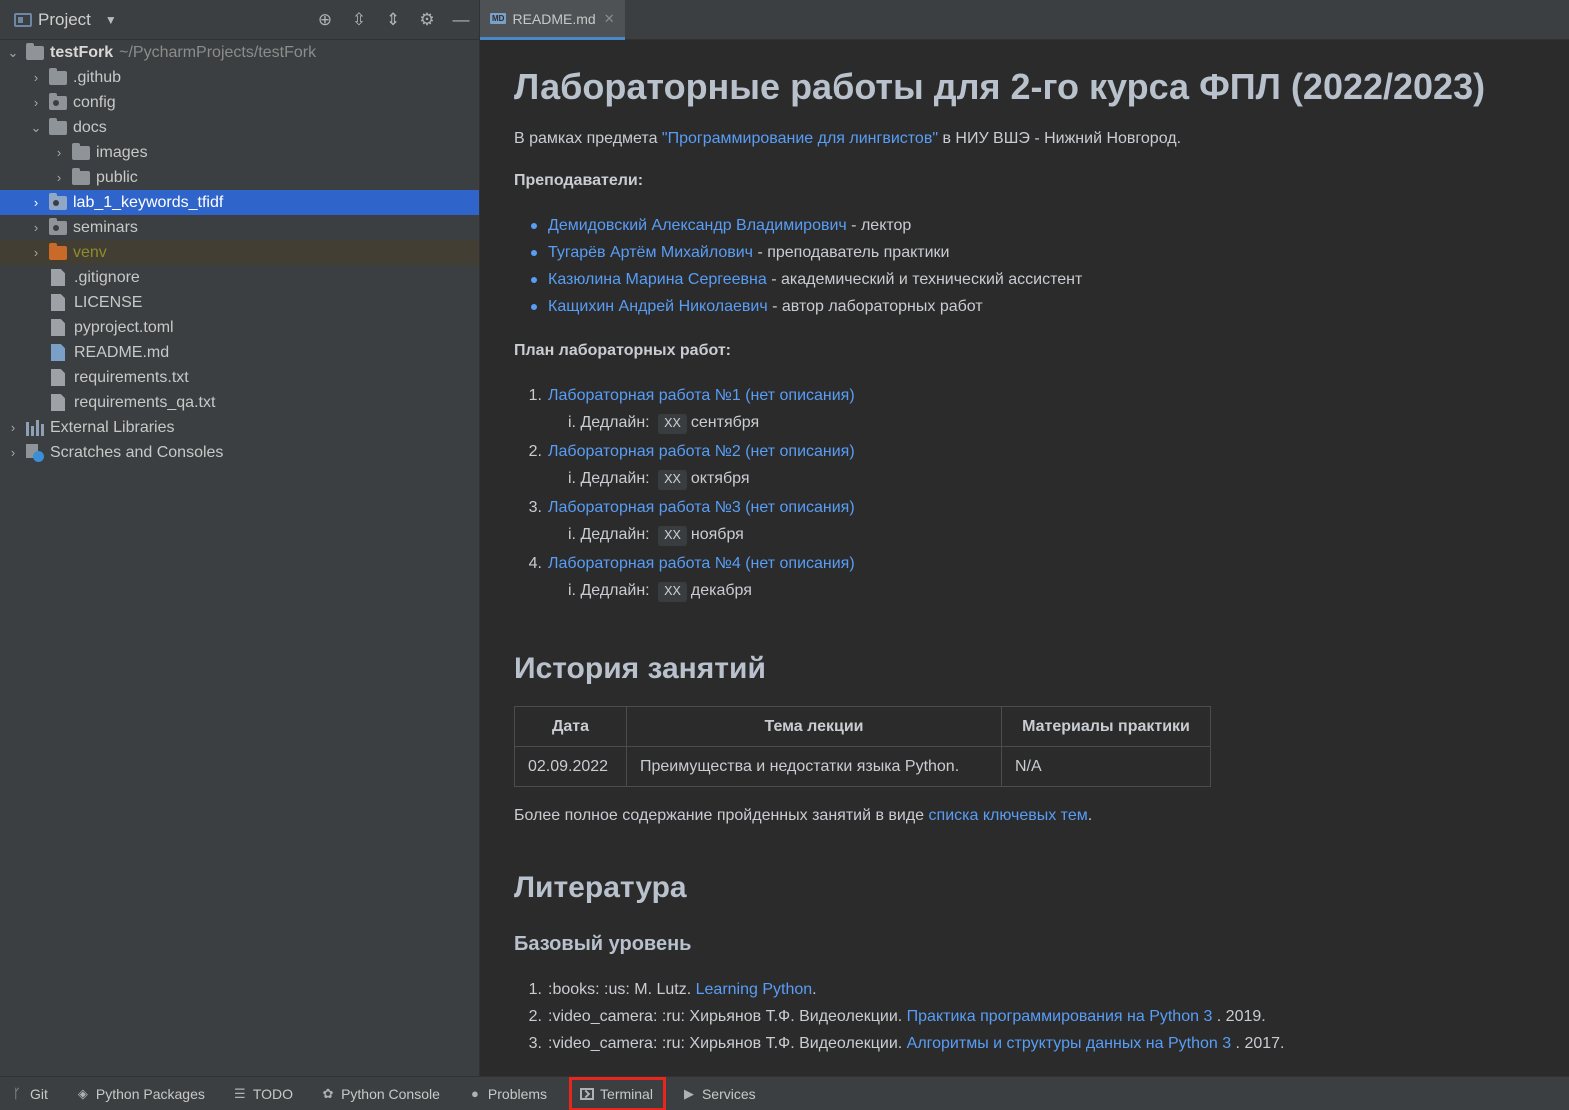  What do you see at coordinates (588, 138) in the screenshot?
I see `intro-text: В рамках предмета` at bounding box center [588, 138].